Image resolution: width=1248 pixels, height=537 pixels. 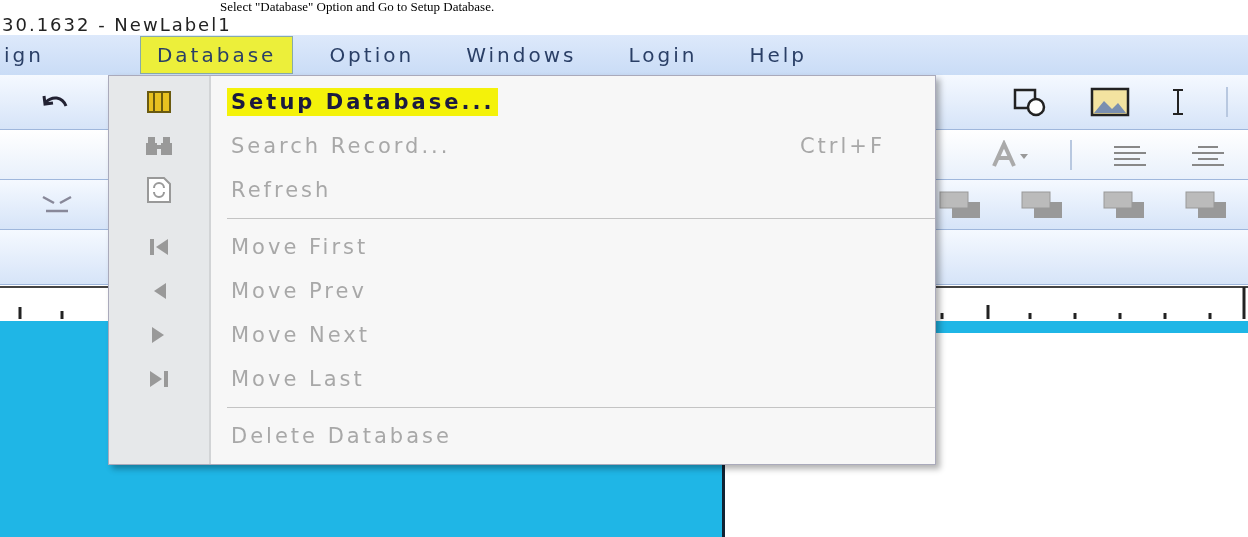 I want to click on menu-item: Login, so click(x=663, y=55).